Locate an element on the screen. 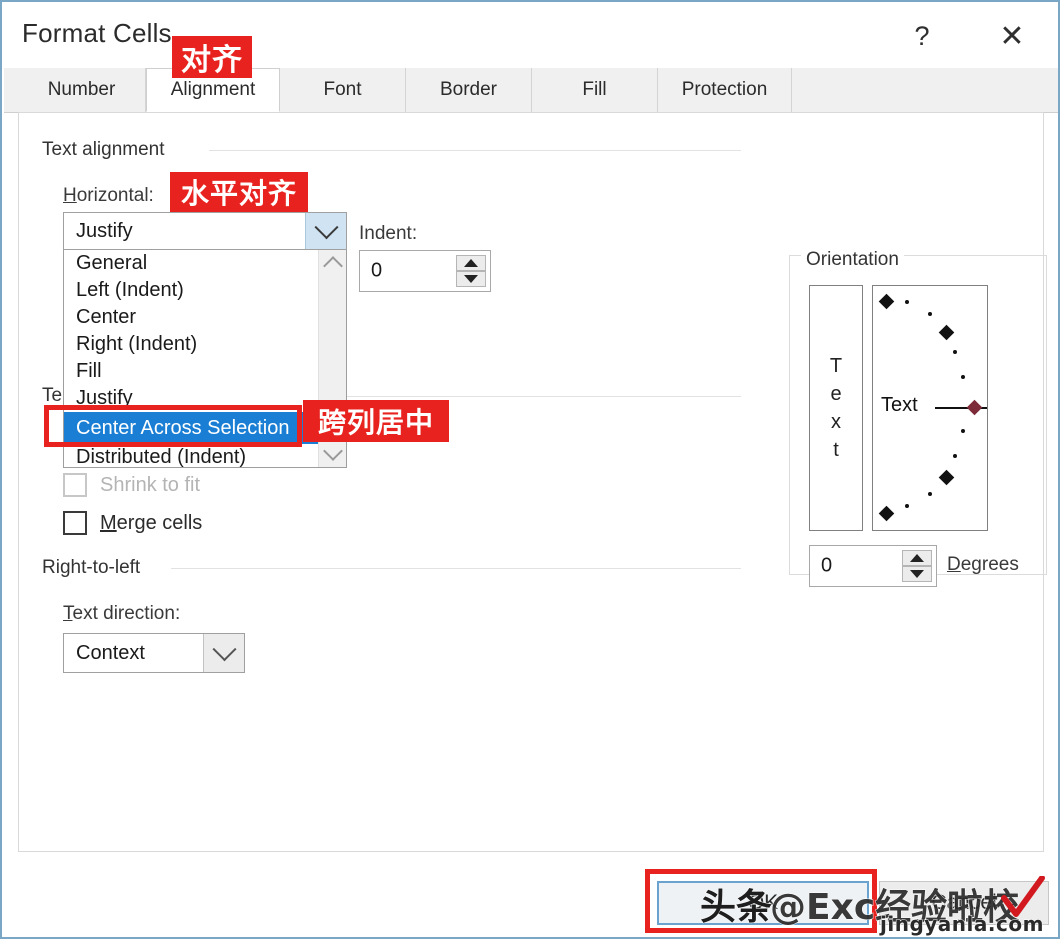  indent-spin-buttons is located at coordinates (471, 271).